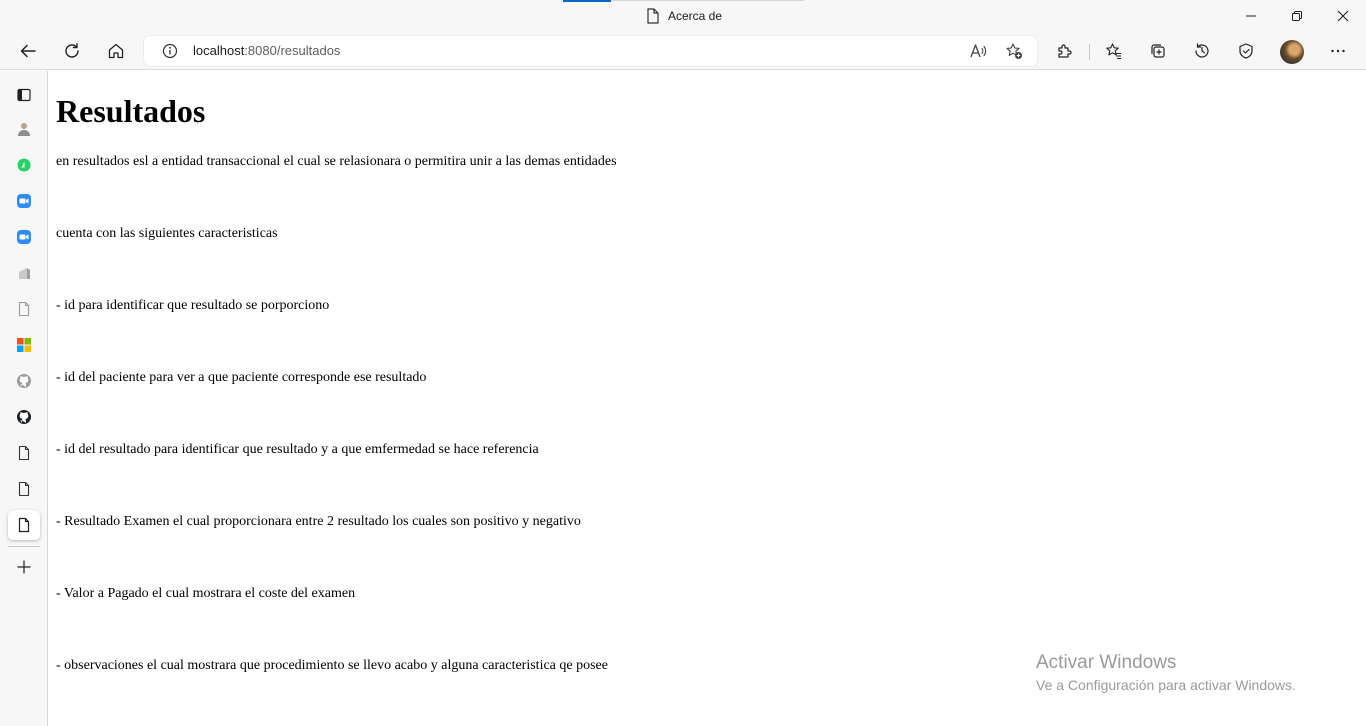 The height and width of the screenshot is (726, 1366). I want to click on refresh-button, so click(72, 51).